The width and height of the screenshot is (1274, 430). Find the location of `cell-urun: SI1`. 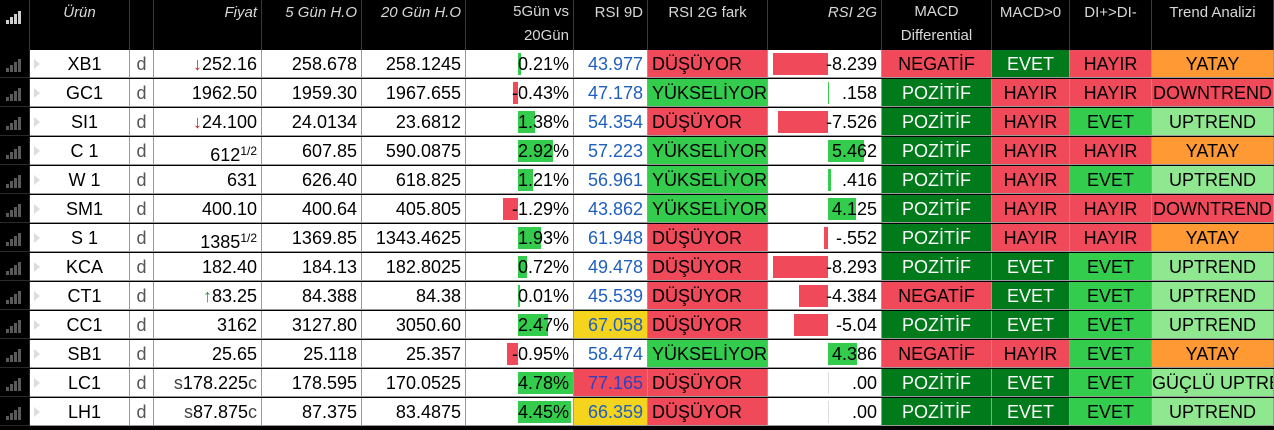

cell-urun: SI1 is located at coordinates (80, 122).